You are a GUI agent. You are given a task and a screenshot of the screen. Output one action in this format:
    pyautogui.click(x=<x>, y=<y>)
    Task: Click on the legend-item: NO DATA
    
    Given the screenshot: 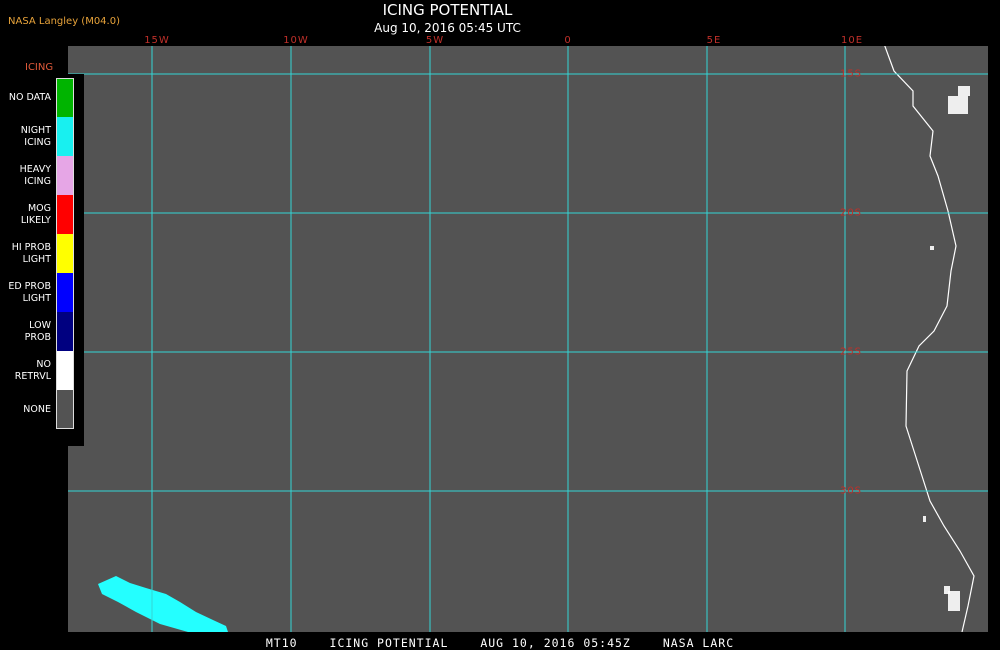 What is the action you would take?
    pyautogui.click(x=42, y=97)
    